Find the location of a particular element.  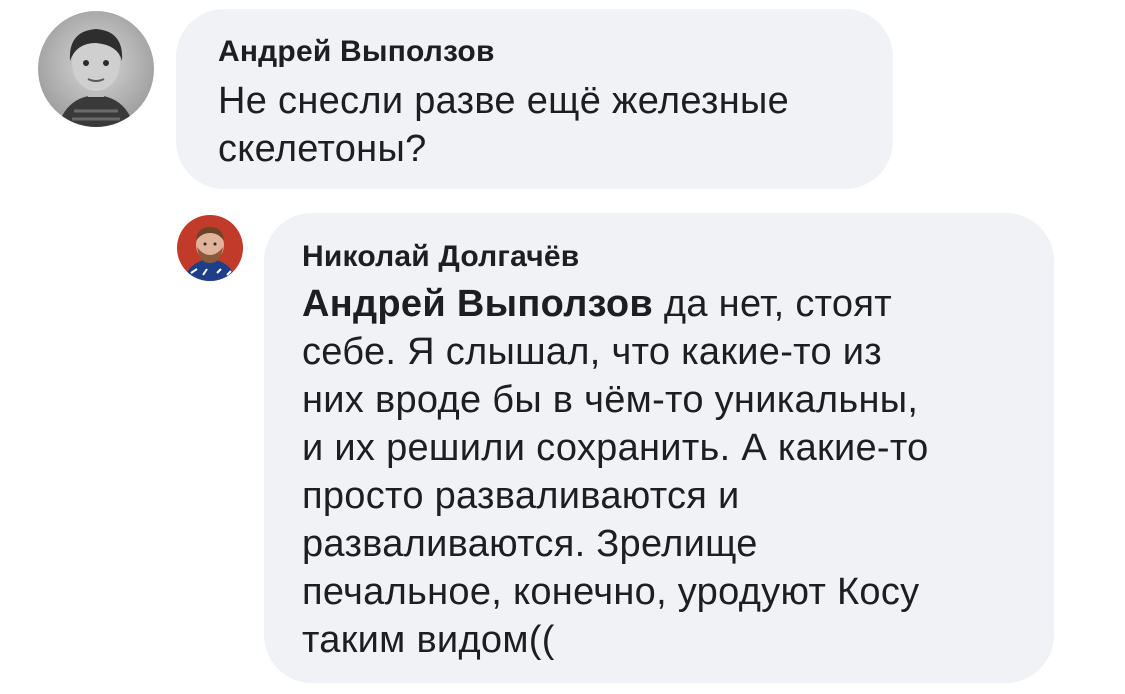

mention-link: Андрей Выползов is located at coordinates (477, 304).